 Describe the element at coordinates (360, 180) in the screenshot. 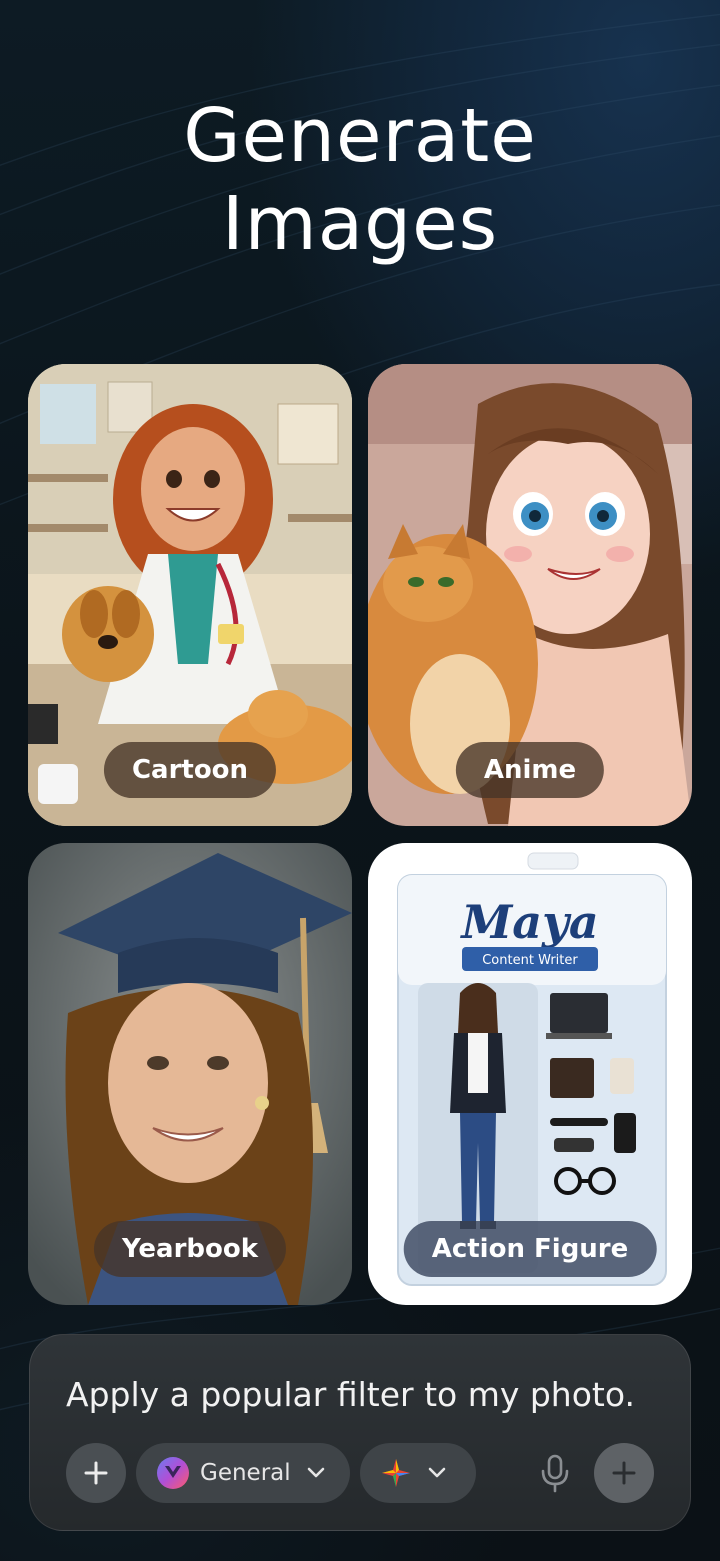

I see `page-title: Generate Images` at that location.